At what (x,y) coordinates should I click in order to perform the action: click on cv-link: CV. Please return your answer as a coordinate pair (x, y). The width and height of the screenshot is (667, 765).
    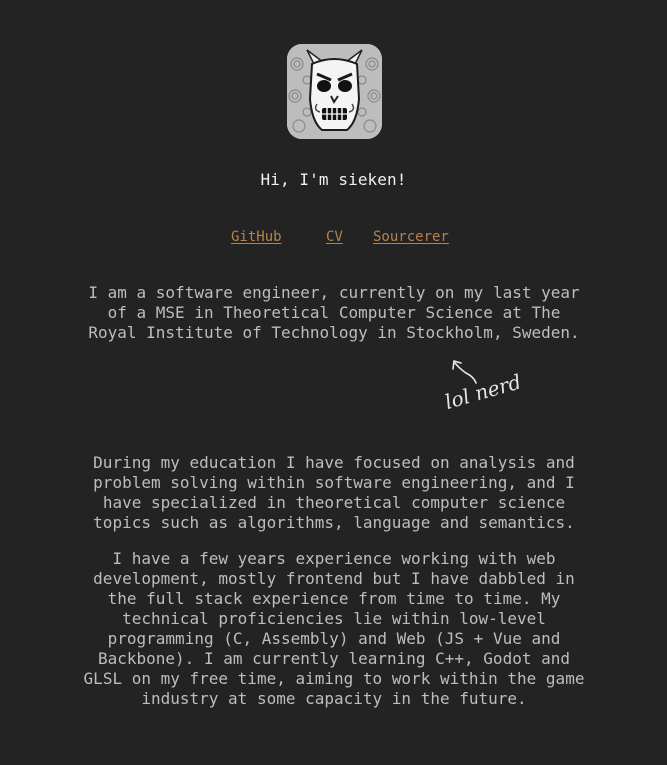
    Looking at the image, I should click on (334, 237).